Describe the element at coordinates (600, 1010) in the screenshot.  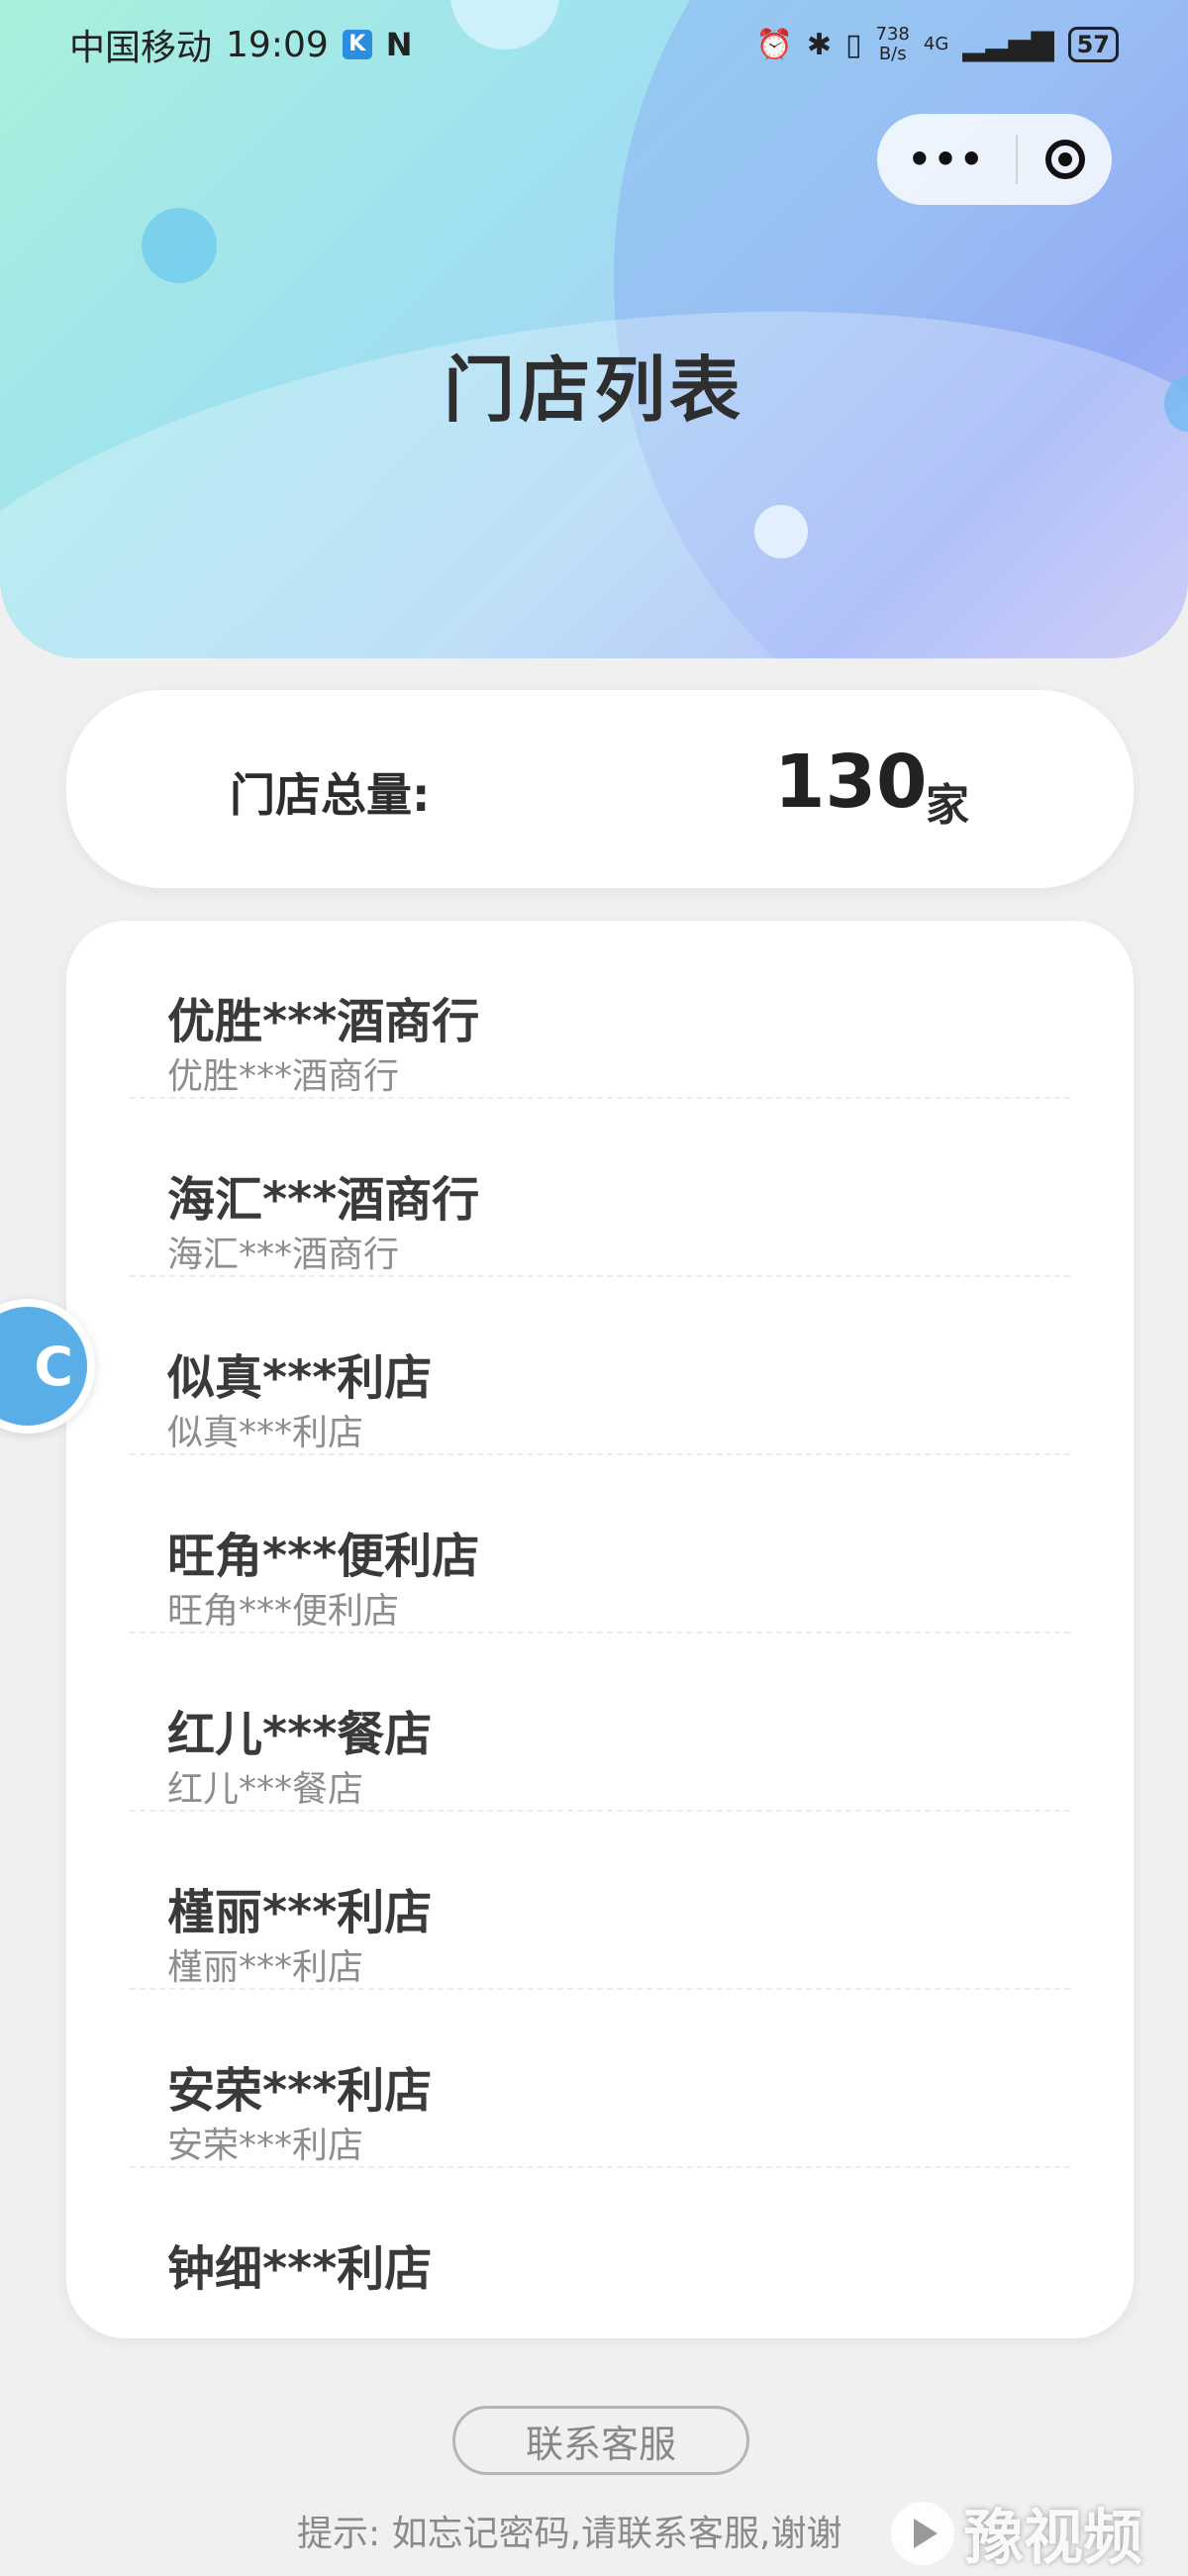
I see `list-item: 优胜***酒商行 优胜***酒商行` at that location.